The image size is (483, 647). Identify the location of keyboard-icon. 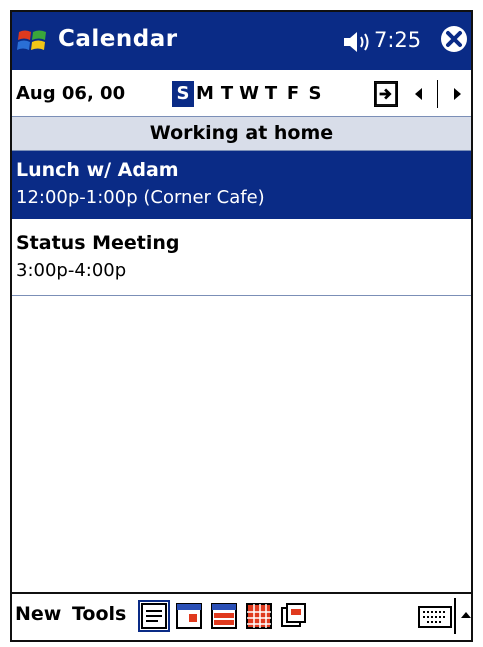
(435, 617).